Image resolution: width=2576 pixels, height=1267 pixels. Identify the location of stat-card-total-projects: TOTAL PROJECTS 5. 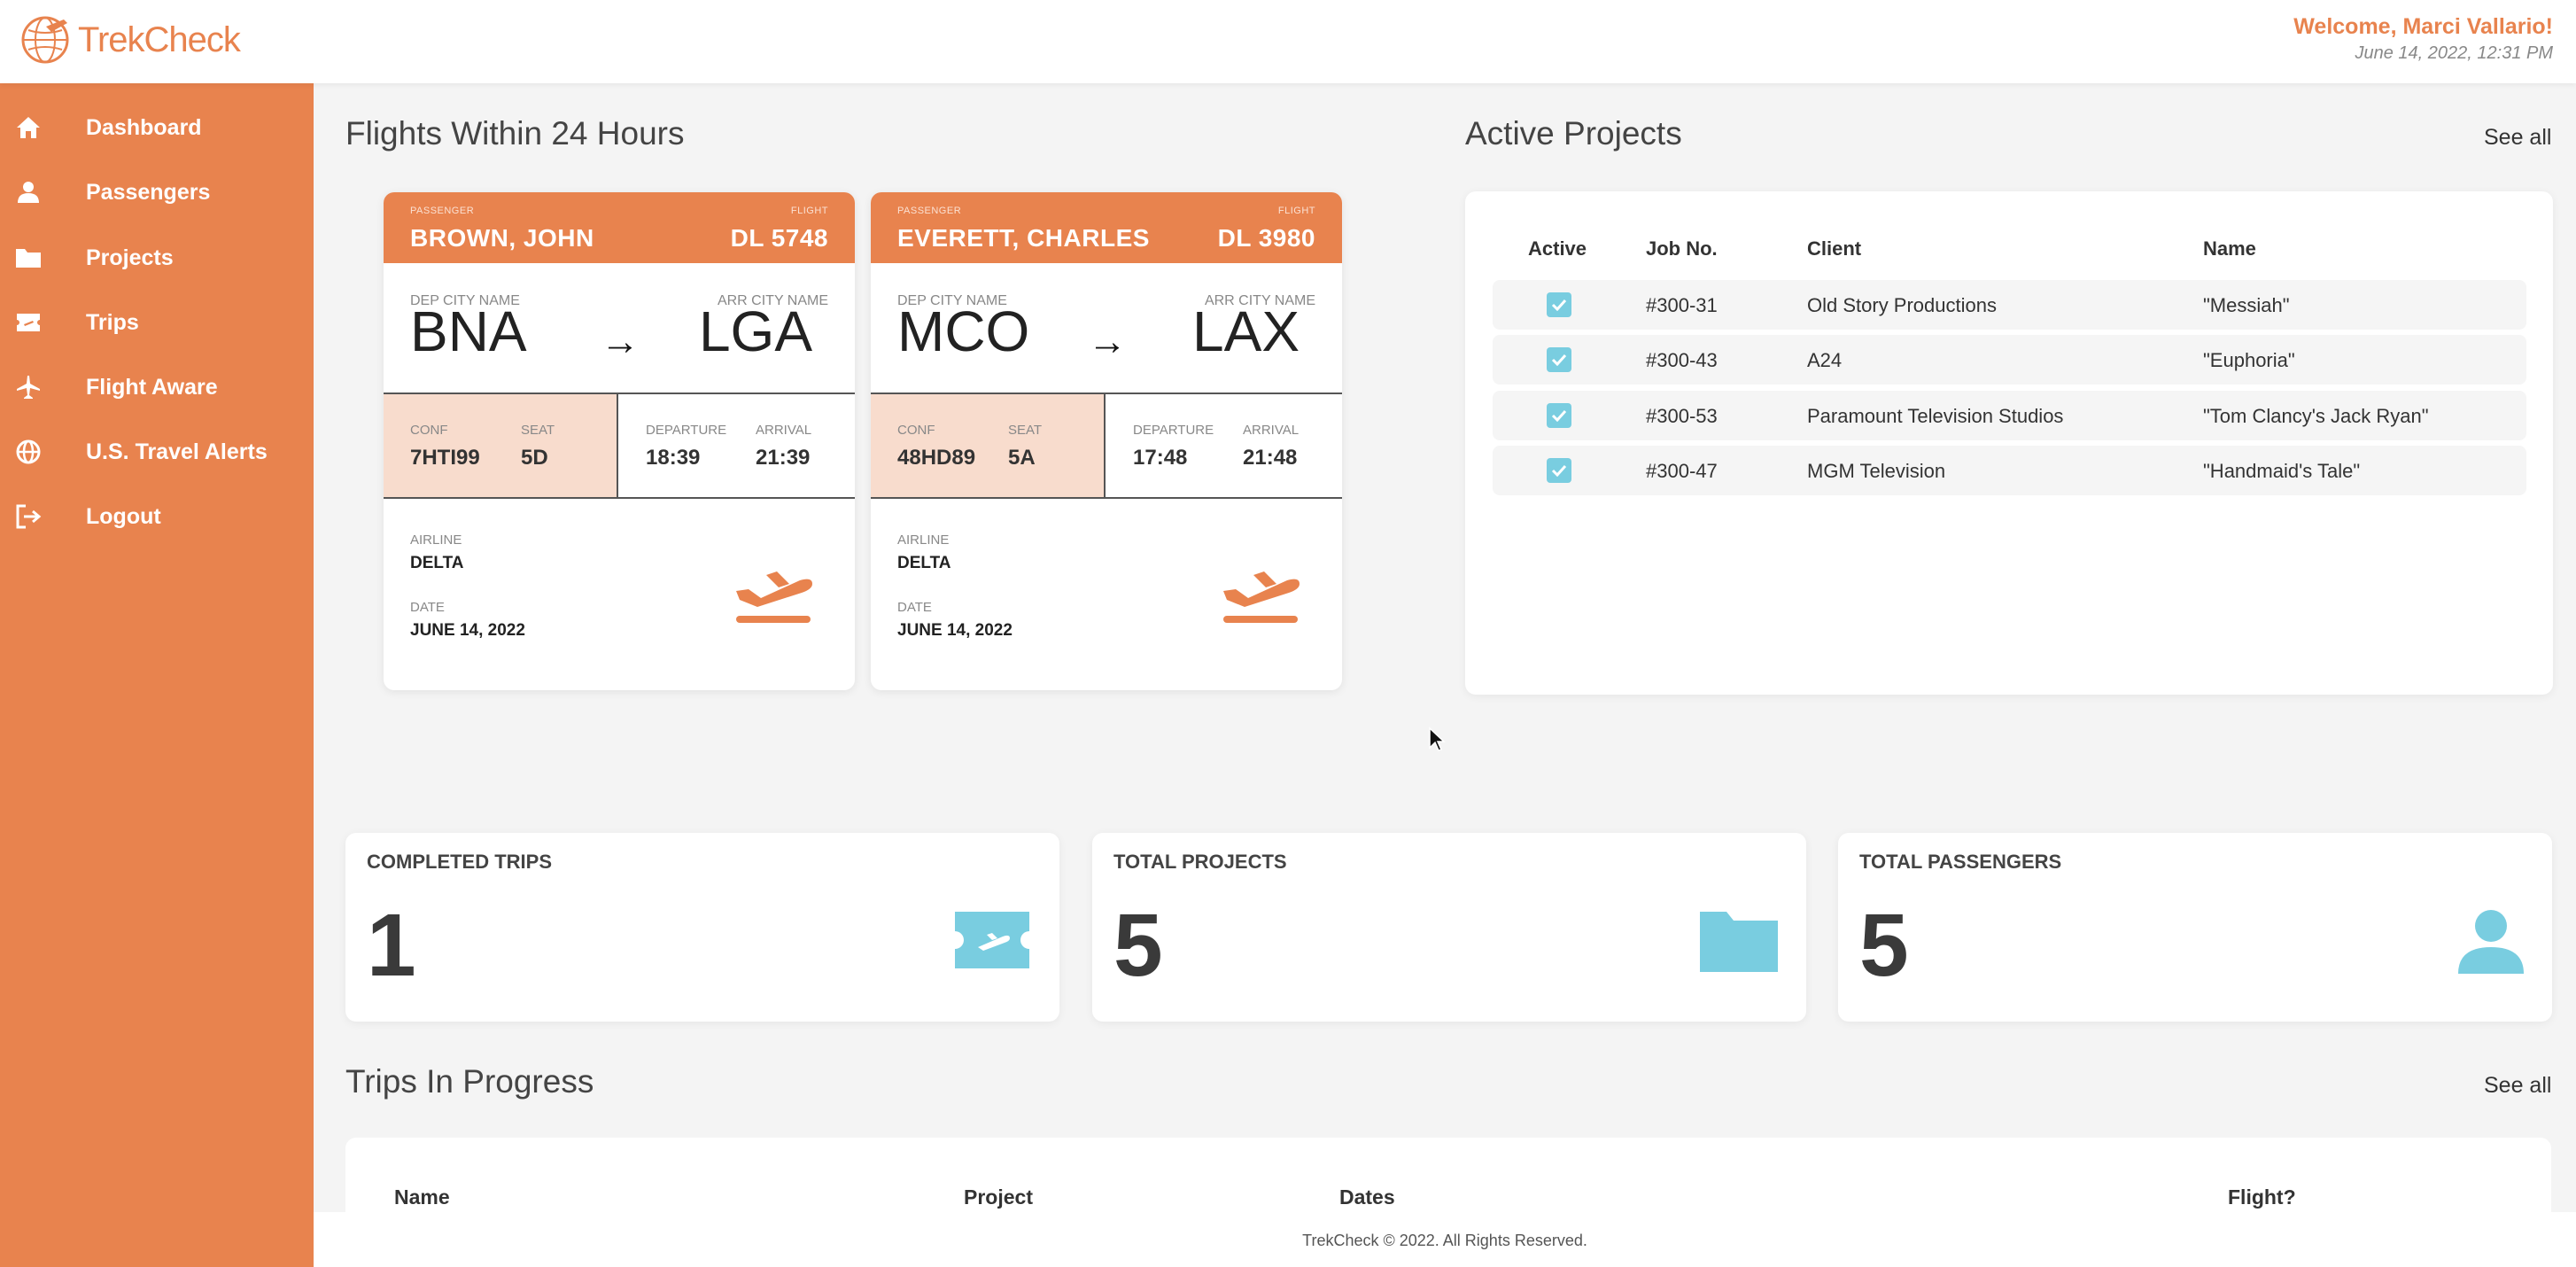
(1449, 928).